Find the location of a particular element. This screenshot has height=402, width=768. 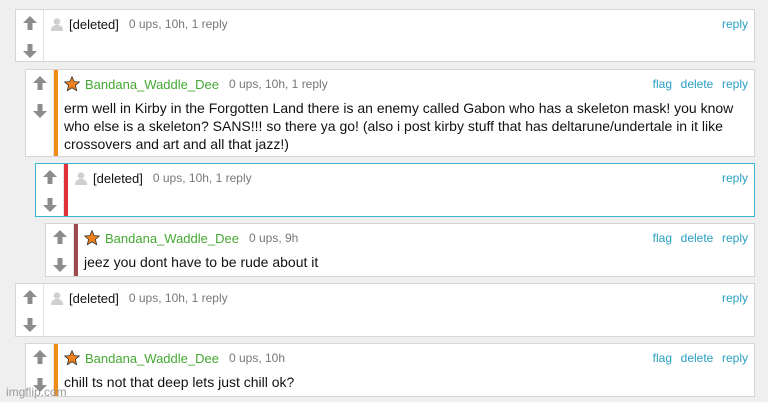

comment-meta: 0 ups, 9h is located at coordinates (273, 238).